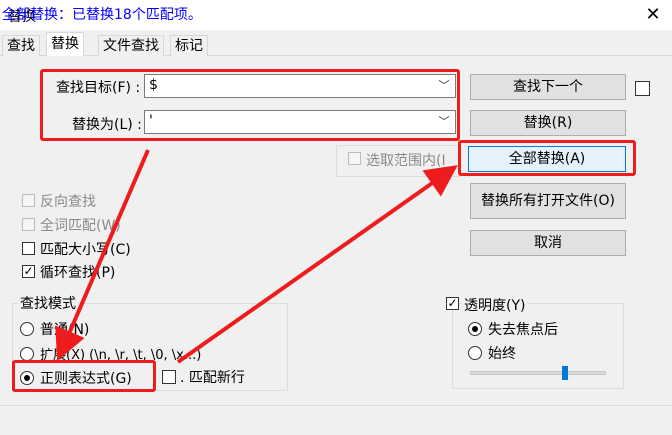  What do you see at coordinates (102, 15) in the screenshot?
I see `status-text: 全部替换：已替换18个匹配项。` at bounding box center [102, 15].